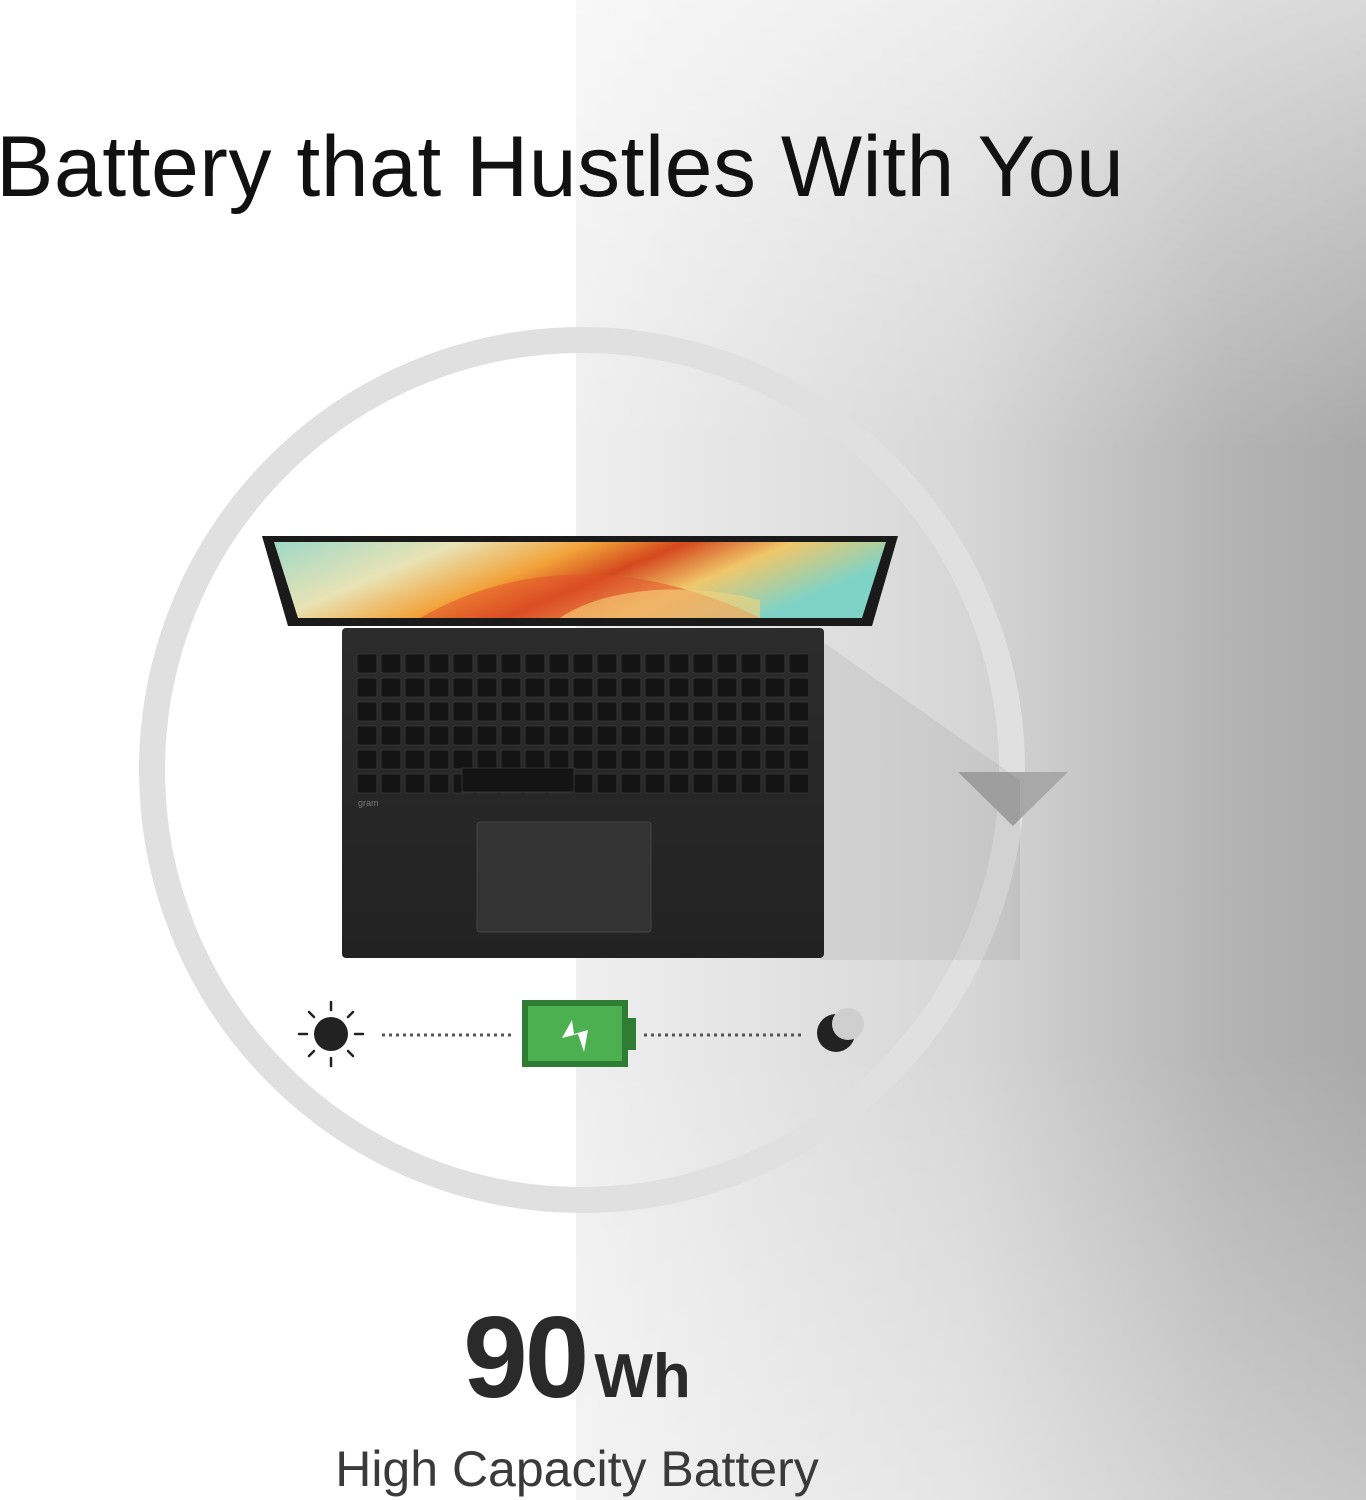 This screenshot has width=1366, height=1500. Describe the element at coordinates (583, 793) in the screenshot. I see `laptop-body: gram` at that location.